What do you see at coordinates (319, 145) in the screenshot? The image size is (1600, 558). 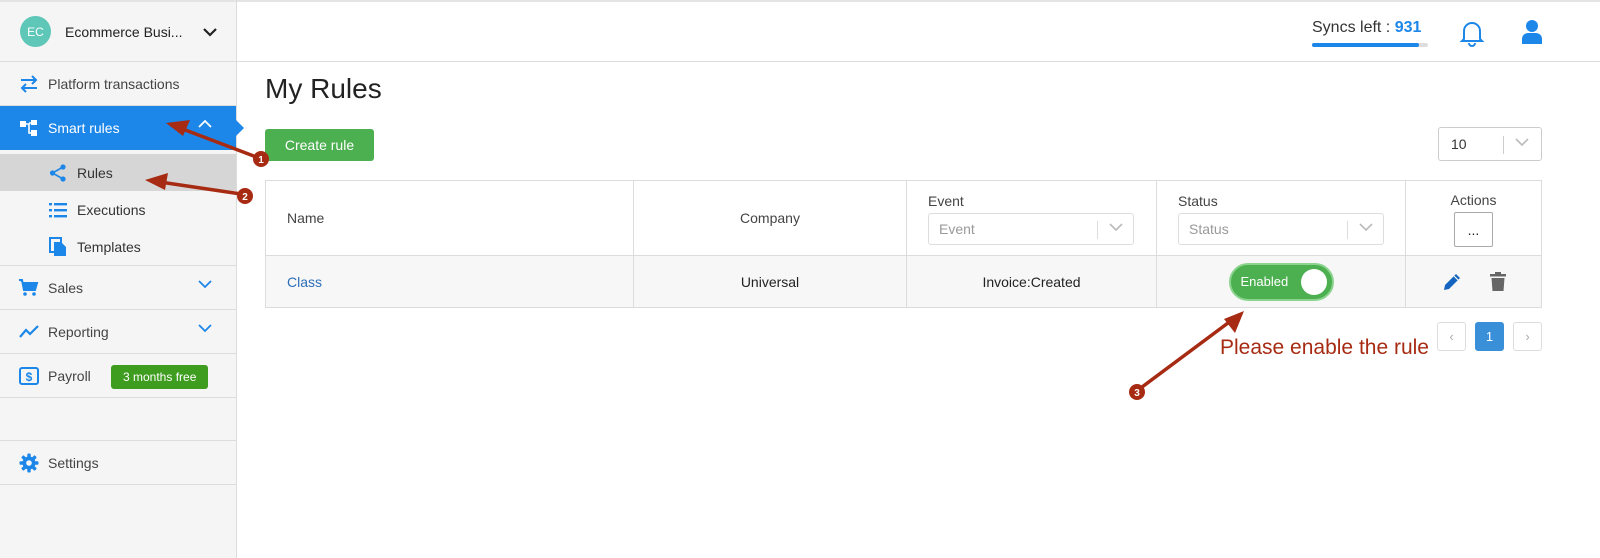 I see `create-rule-button: Create rule` at bounding box center [319, 145].